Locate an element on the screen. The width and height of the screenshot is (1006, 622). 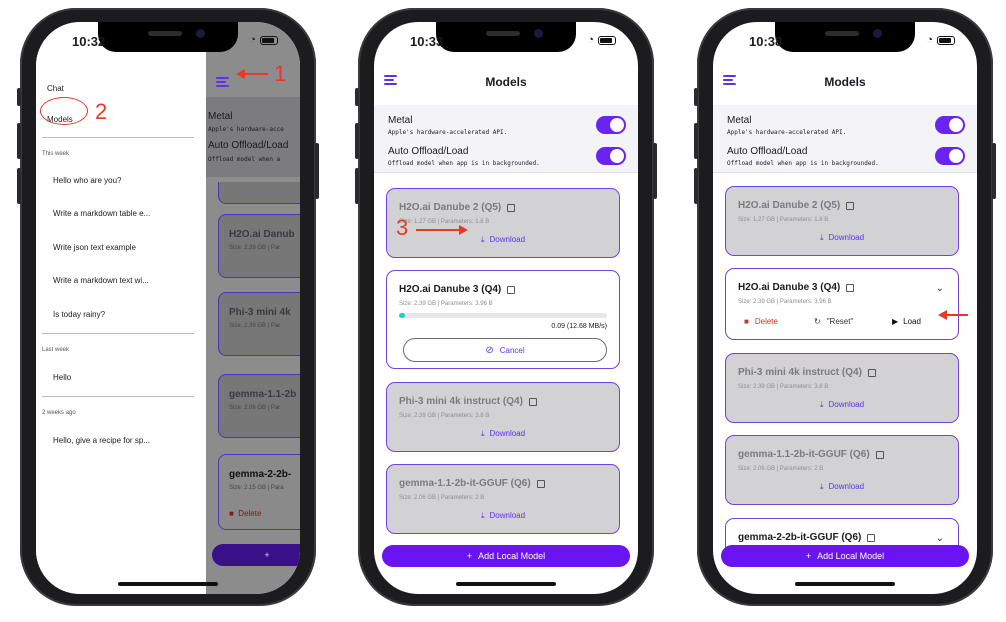
chat-history-item: Is today rainy? is located at coordinates (79, 314).